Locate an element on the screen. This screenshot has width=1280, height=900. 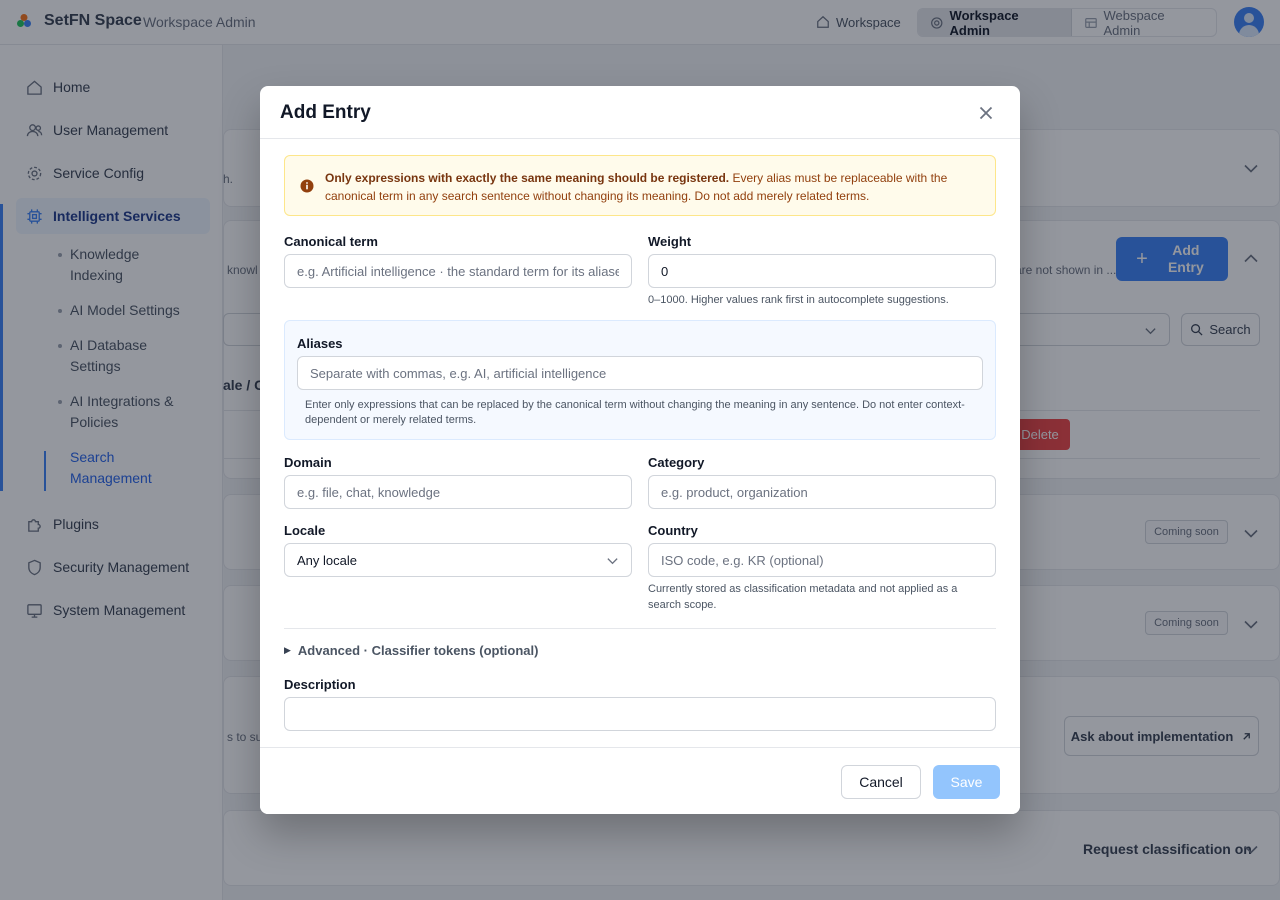
modal-footer: Cancel Save is located at coordinates (640, 780).